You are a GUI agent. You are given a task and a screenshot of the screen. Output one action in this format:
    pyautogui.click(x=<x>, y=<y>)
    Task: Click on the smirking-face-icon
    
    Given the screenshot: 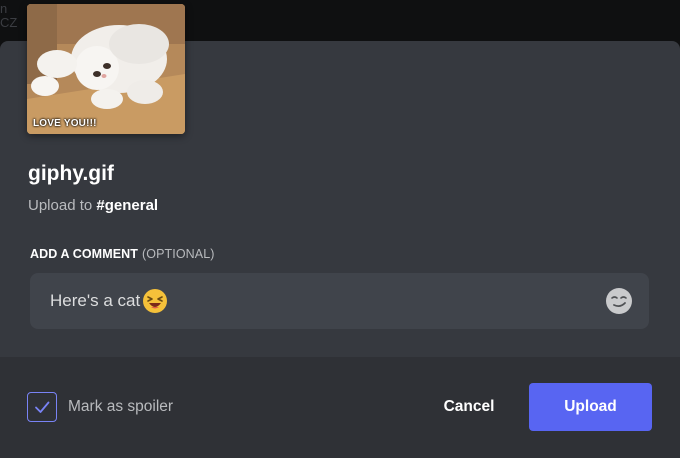 What is the action you would take?
    pyautogui.click(x=619, y=301)
    